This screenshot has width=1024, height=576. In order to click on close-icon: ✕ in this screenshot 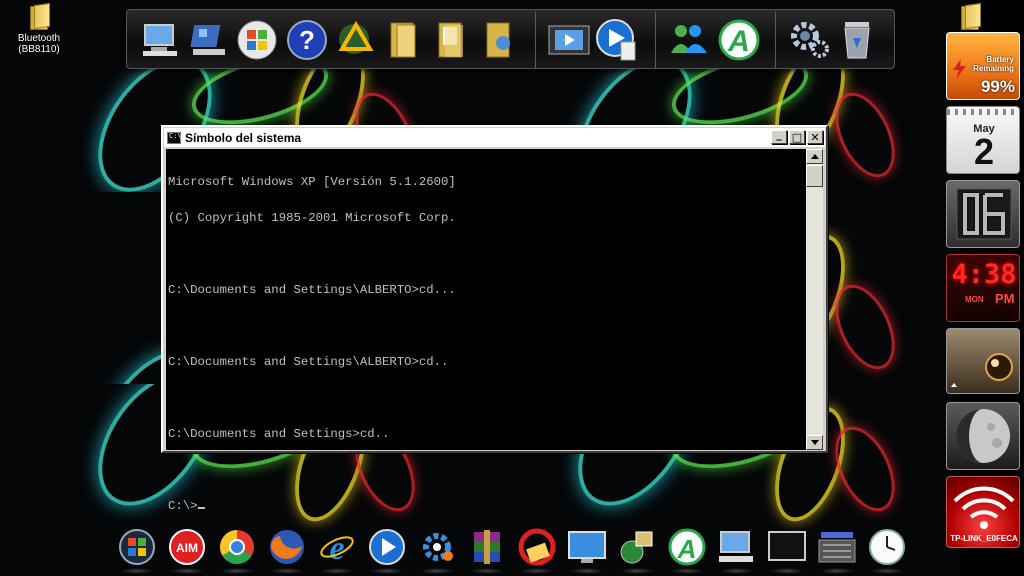, I will do `click(815, 137)`.